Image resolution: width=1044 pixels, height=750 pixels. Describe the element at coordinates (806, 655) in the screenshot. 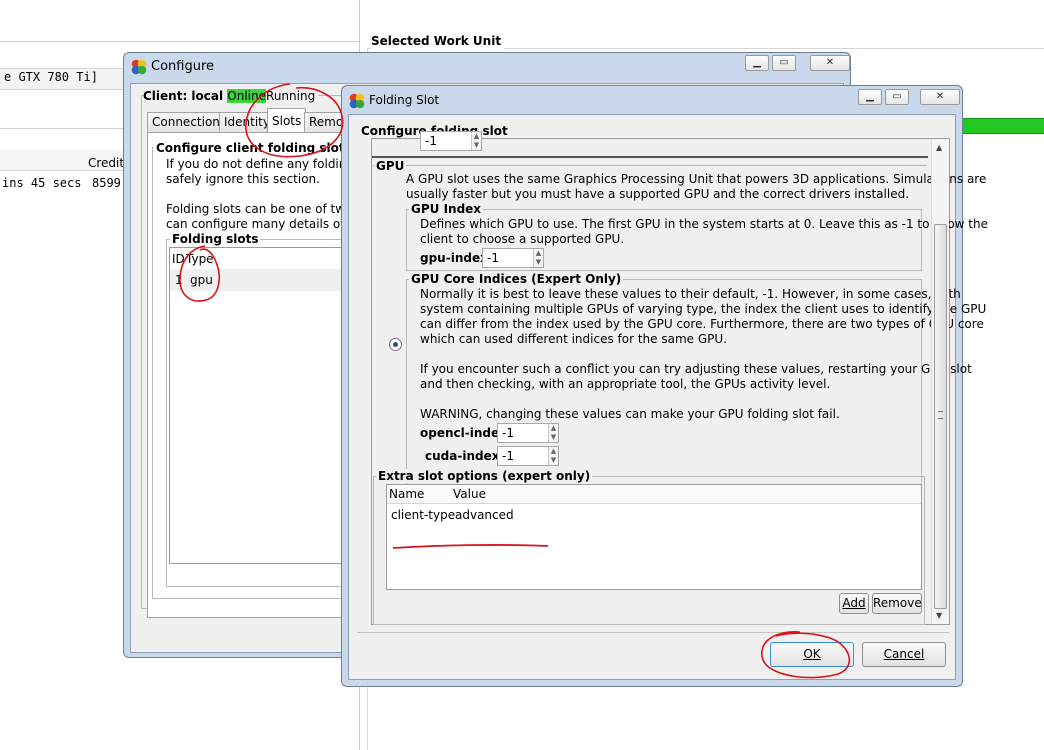

I see `ok-button-circle` at that location.